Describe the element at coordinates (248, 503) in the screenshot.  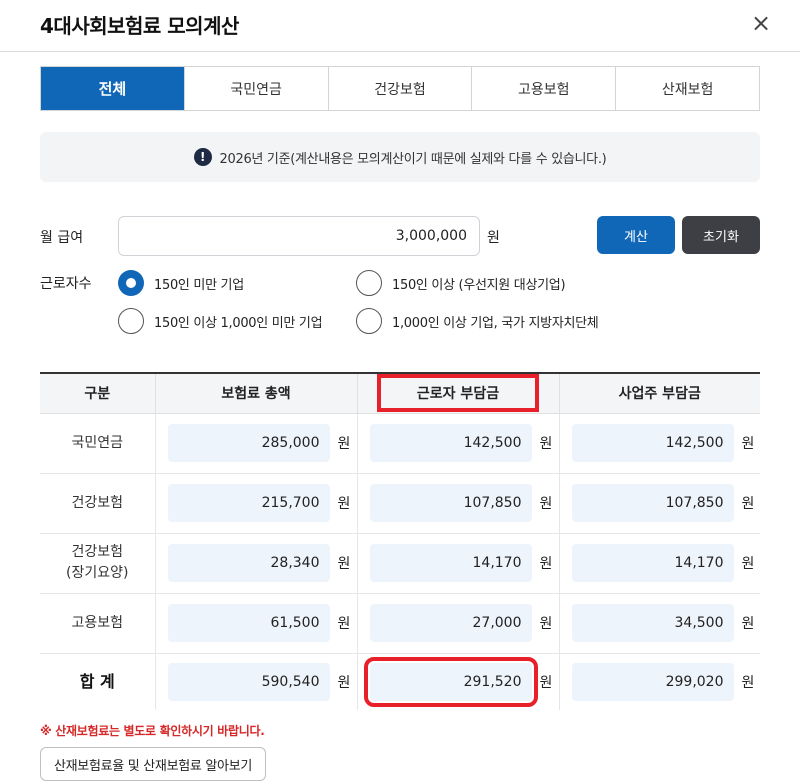
I see `total-value: 215,700` at that location.